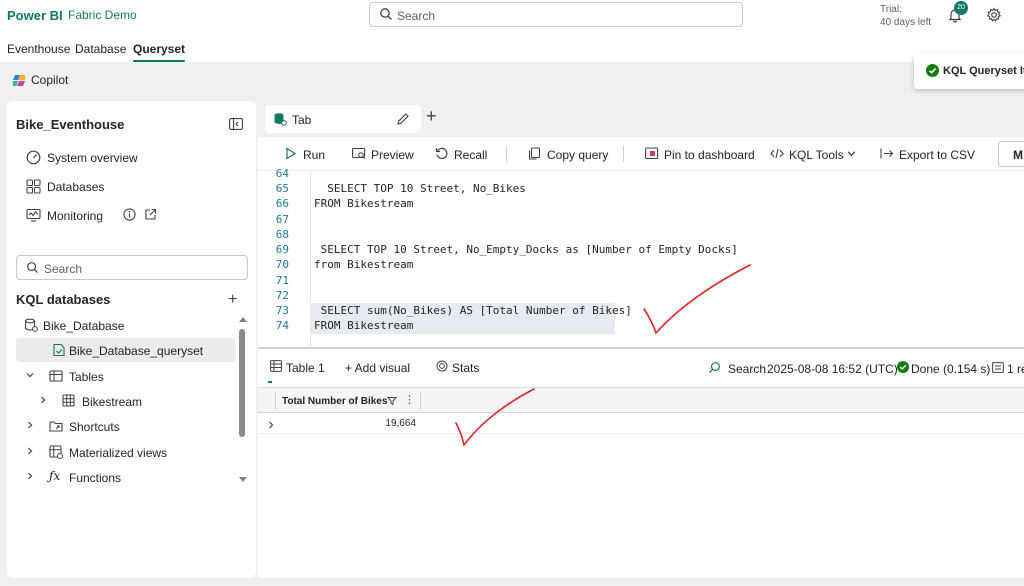 Image resolution: width=1024 pixels, height=586 pixels. I want to click on add-tab-icon: +, so click(431, 116).